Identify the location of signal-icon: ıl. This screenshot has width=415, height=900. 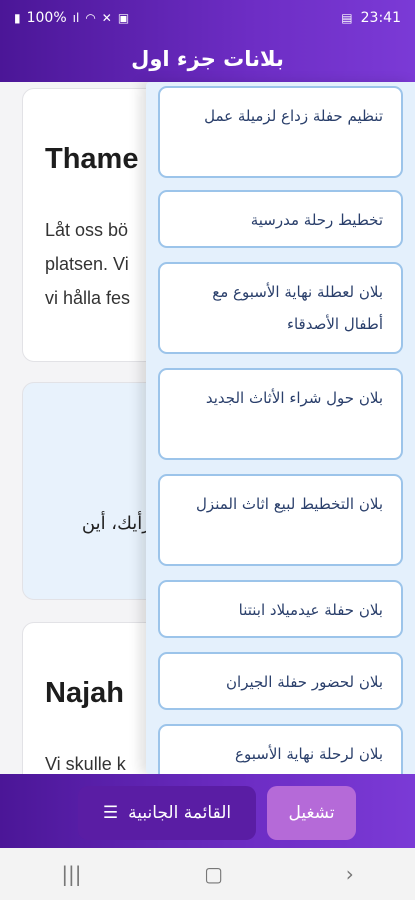
(76, 18).